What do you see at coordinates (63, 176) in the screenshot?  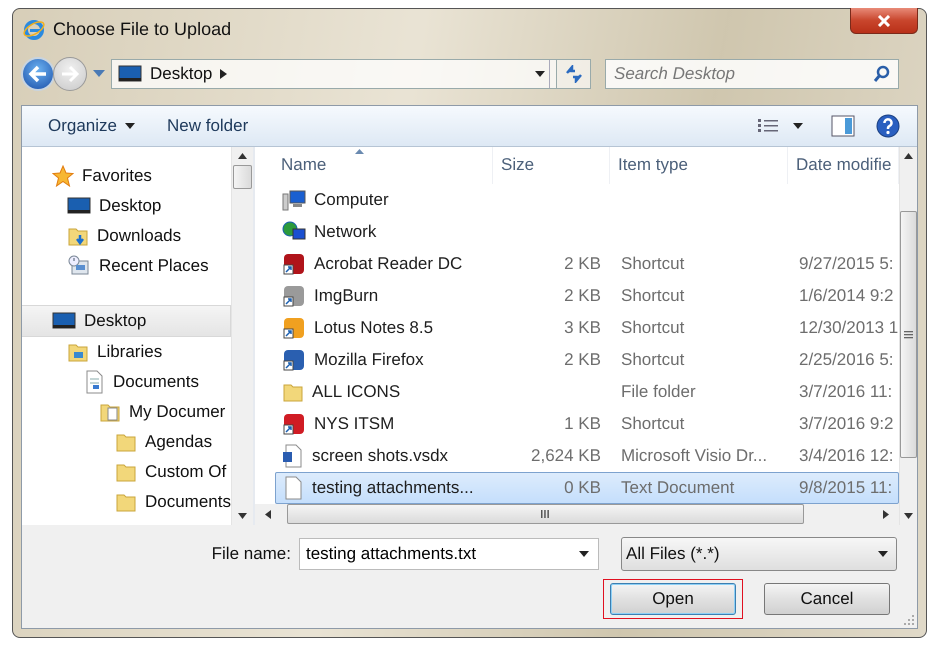 I see `star-icon` at bounding box center [63, 176].